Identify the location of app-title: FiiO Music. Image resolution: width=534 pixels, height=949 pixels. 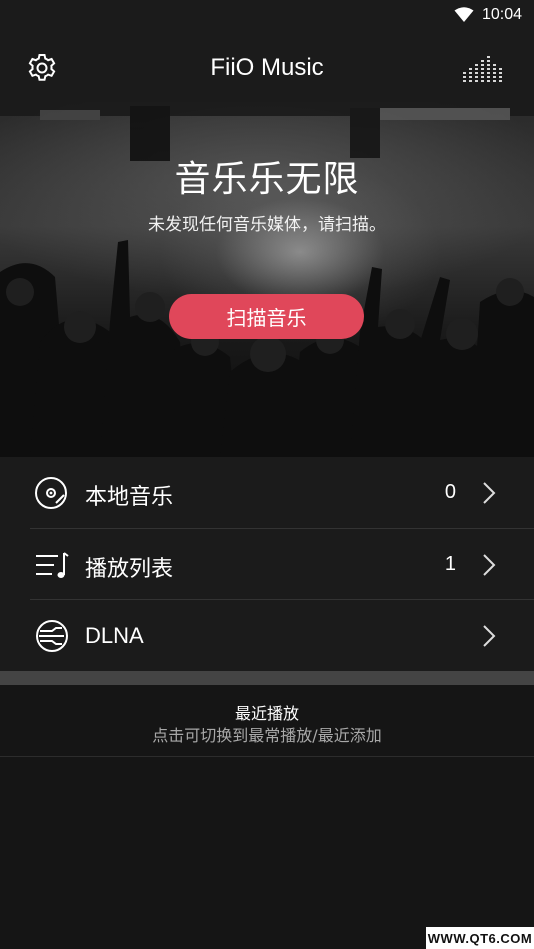
(267, 67).